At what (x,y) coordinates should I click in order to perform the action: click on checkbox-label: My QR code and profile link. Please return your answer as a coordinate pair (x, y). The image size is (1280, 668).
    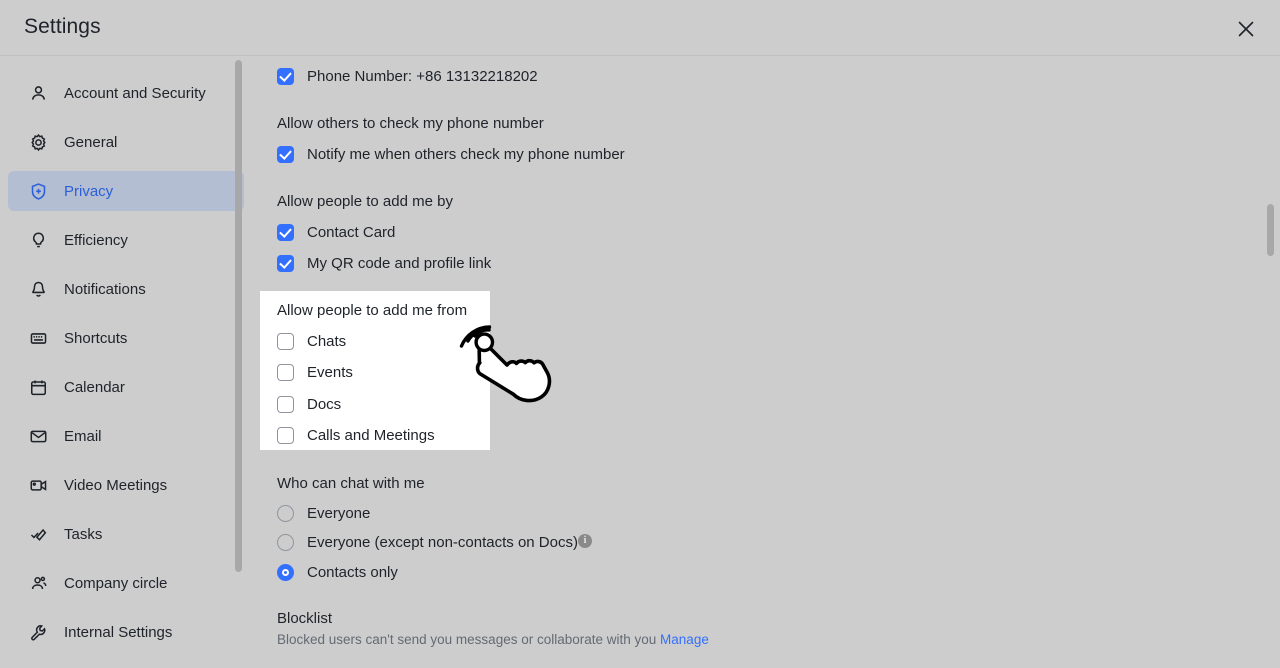
    Looking at the image, I should click on (399, 263).